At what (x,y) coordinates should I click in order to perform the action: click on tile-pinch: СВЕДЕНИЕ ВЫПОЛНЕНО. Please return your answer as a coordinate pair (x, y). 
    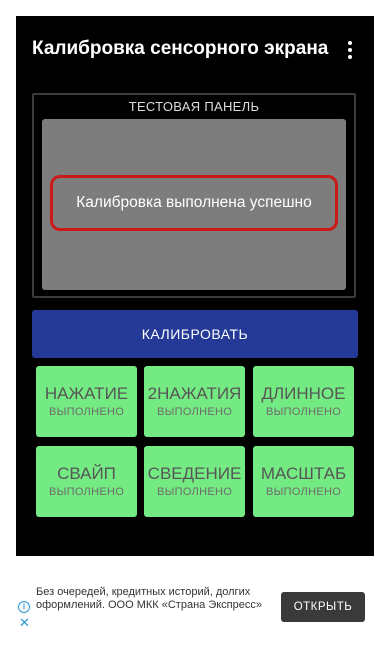
    Looking at the image, I should click on (194, 481).